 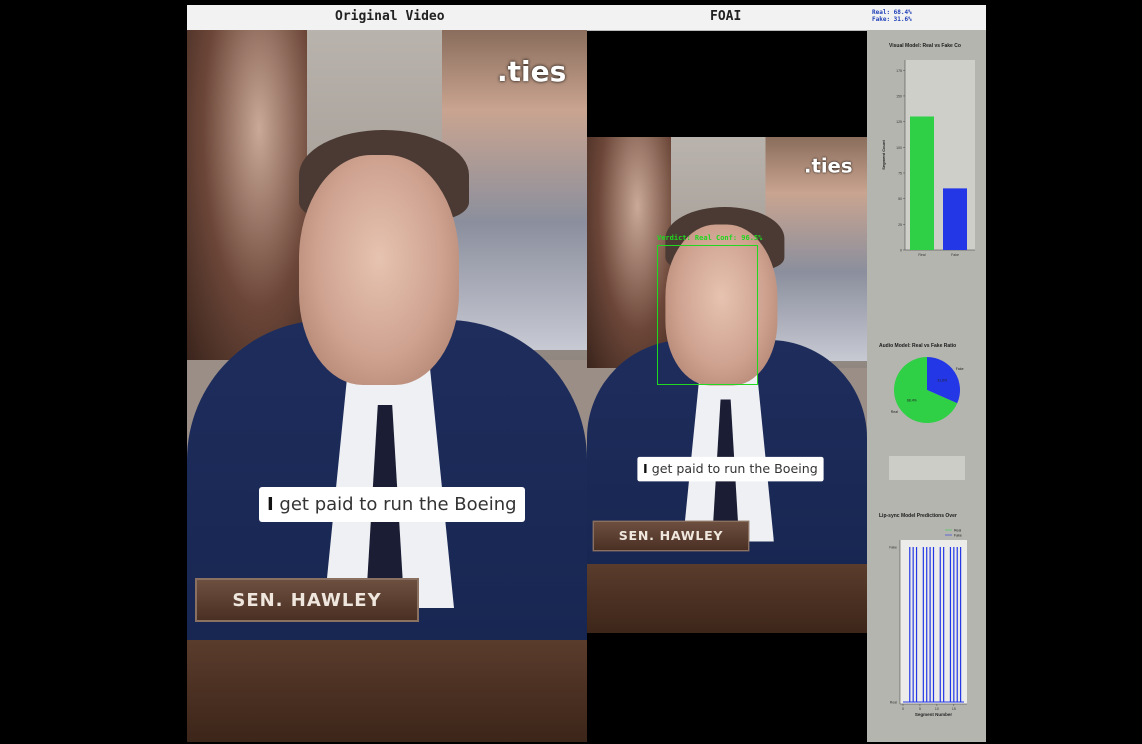 What do you see at coordinates (958, 536) in the screenshot?
I see `legend-entry: Fake` at bounding box center [958, 536].